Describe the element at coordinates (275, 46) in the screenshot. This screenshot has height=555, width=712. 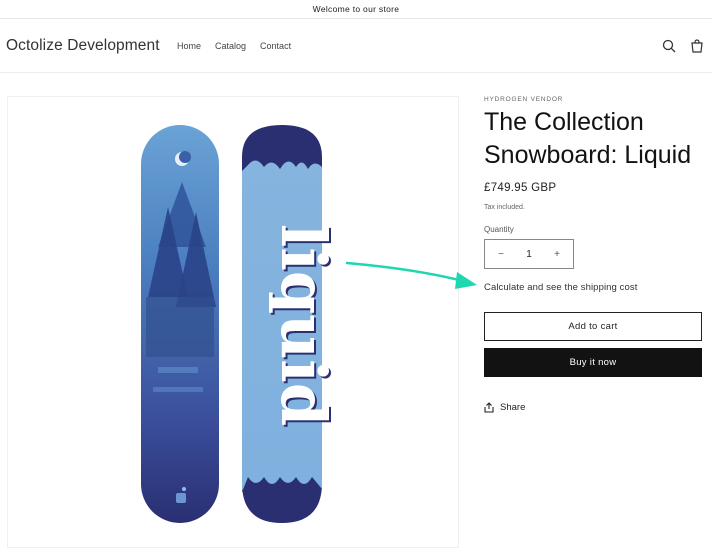
I see `nav-item-contact: Contact` at that location.